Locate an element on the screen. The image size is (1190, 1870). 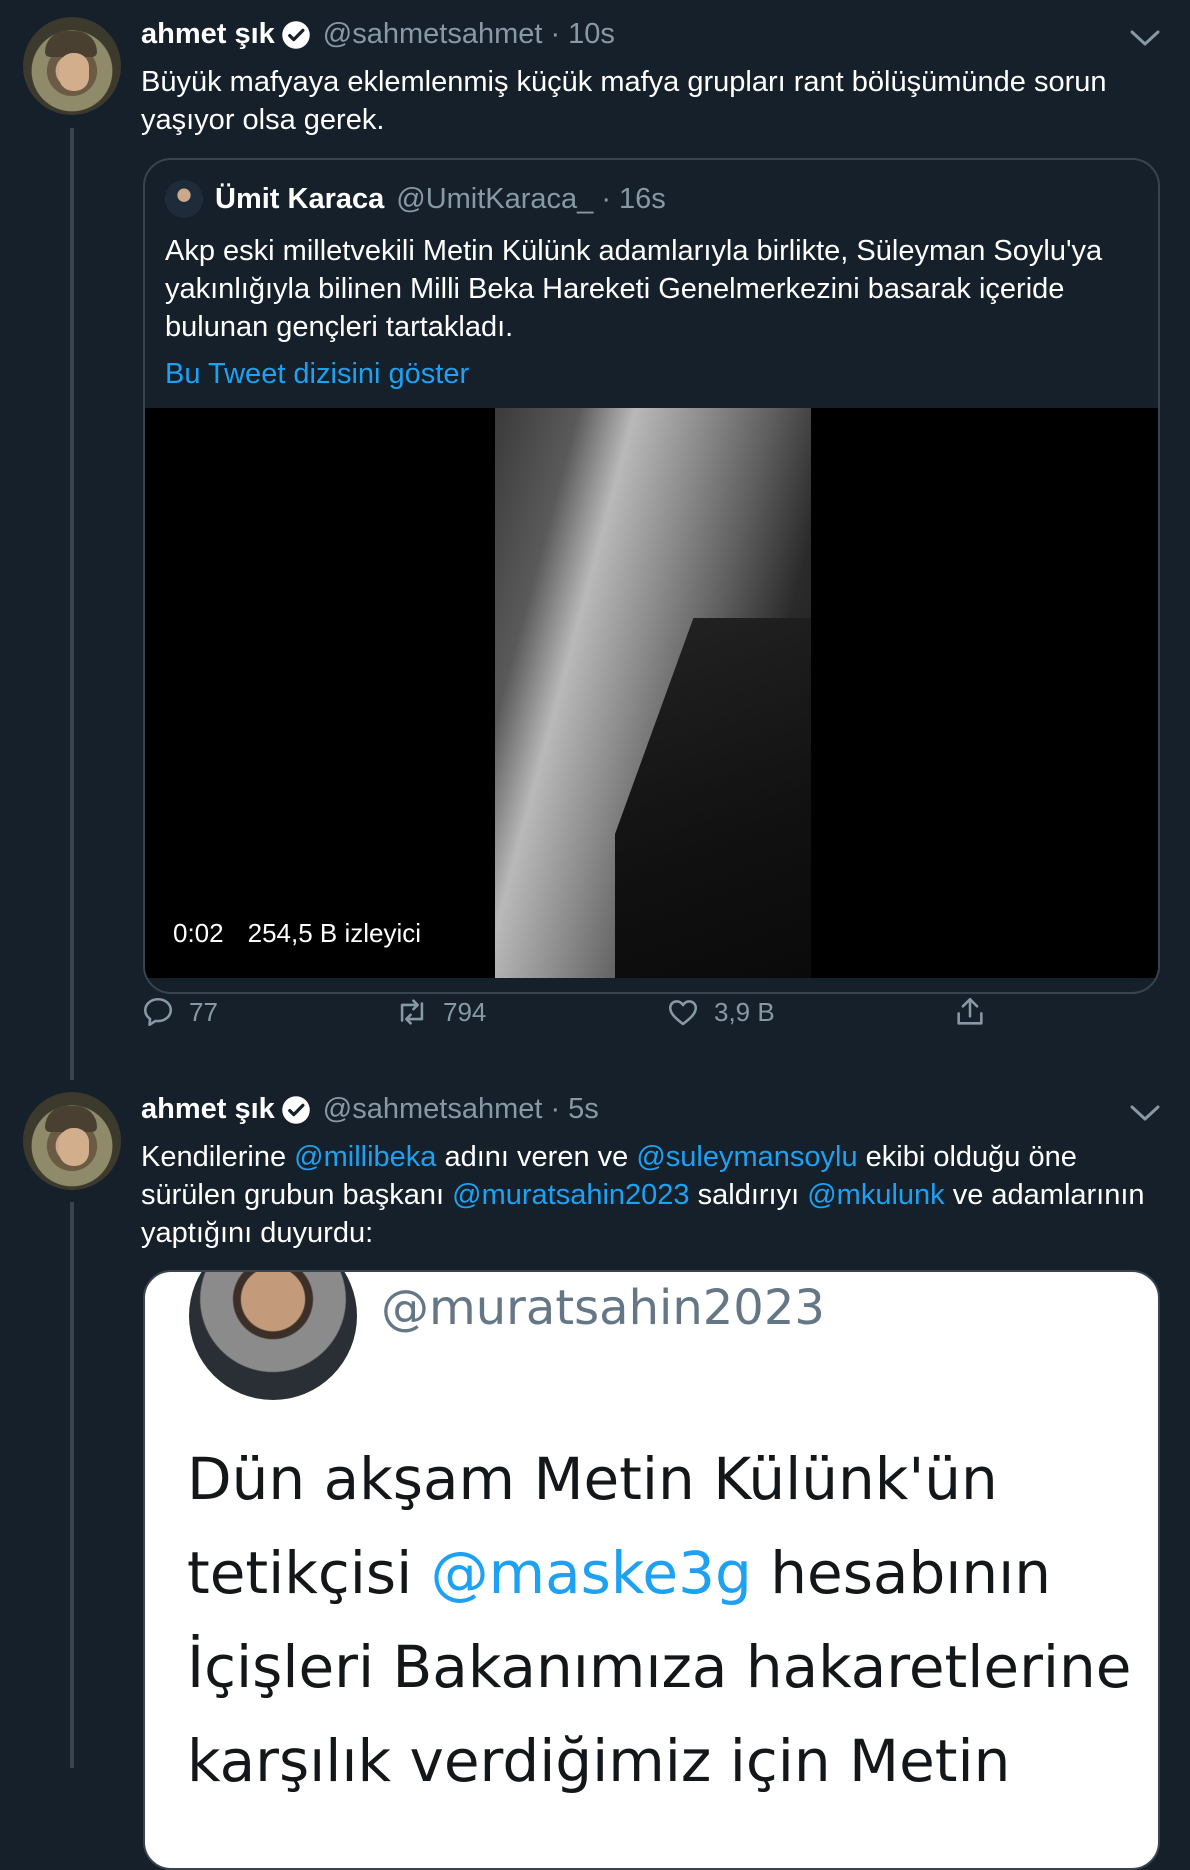
text-fragment: adını veren ve is located at coordinates (536, 1157).